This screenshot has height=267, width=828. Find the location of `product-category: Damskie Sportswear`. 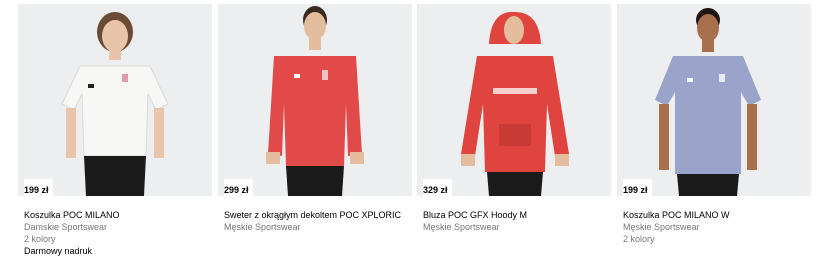

product-category: Damskie Sportswear is located at coordinates (66, 227).